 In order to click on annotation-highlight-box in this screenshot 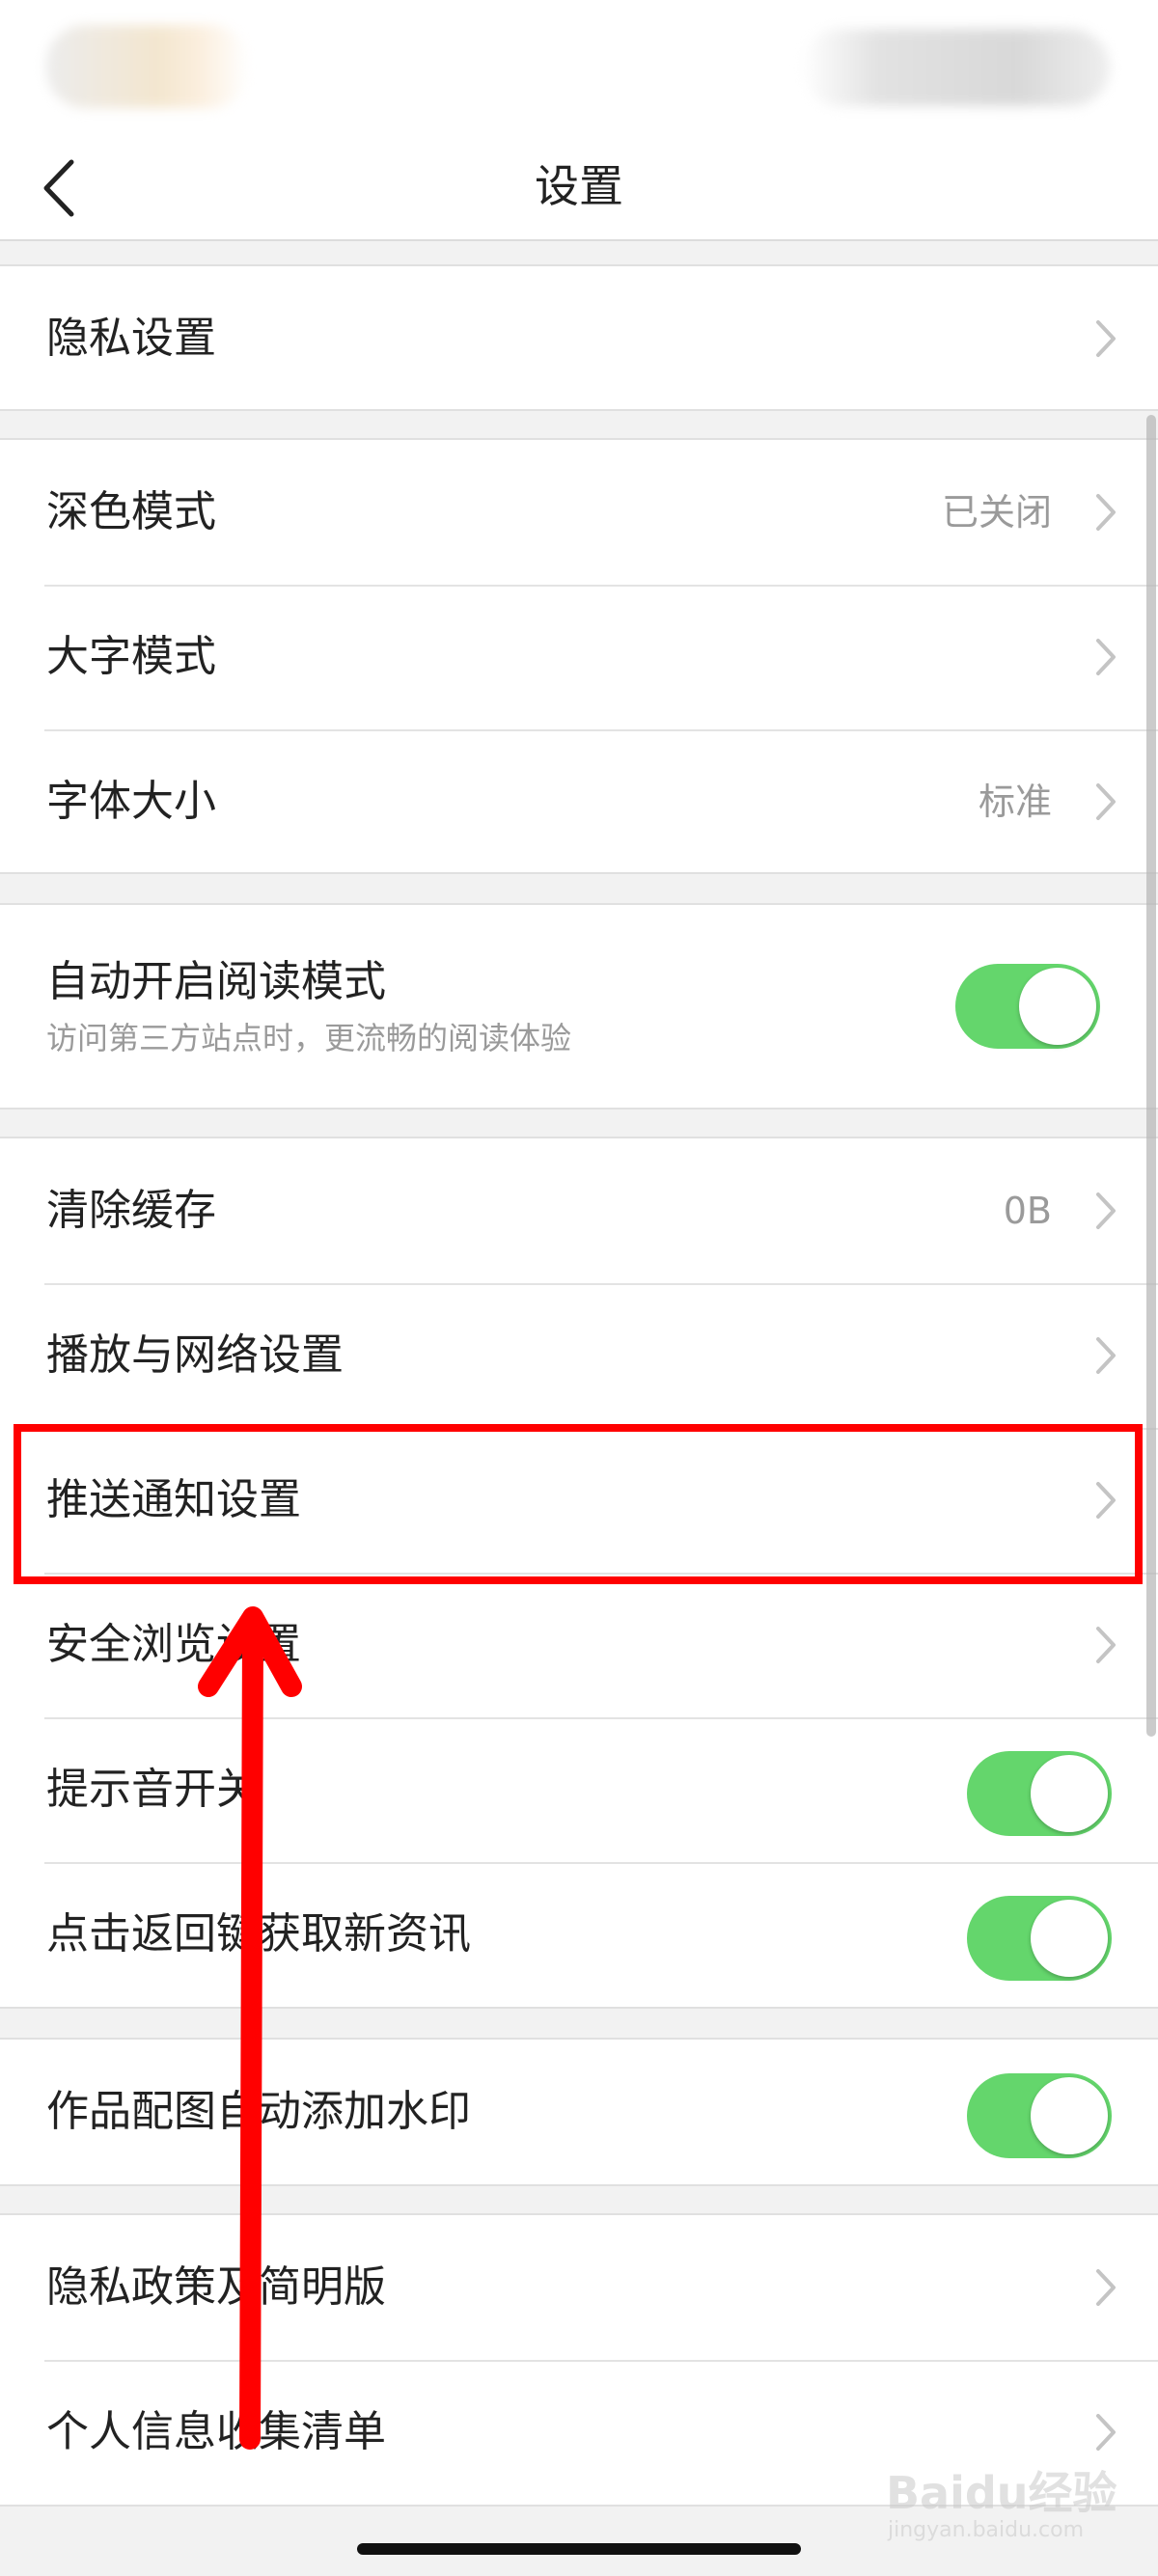, I will do `click(578, 1504)`.